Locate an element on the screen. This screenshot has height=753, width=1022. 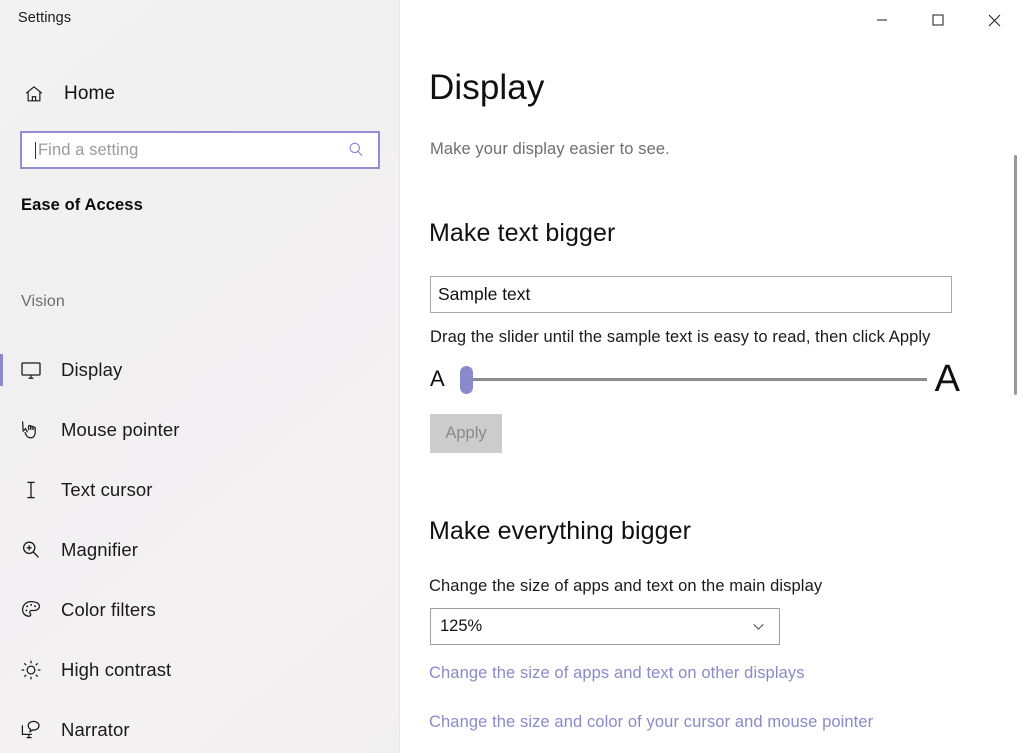
maximize-button is located at coordinates (938, 20).